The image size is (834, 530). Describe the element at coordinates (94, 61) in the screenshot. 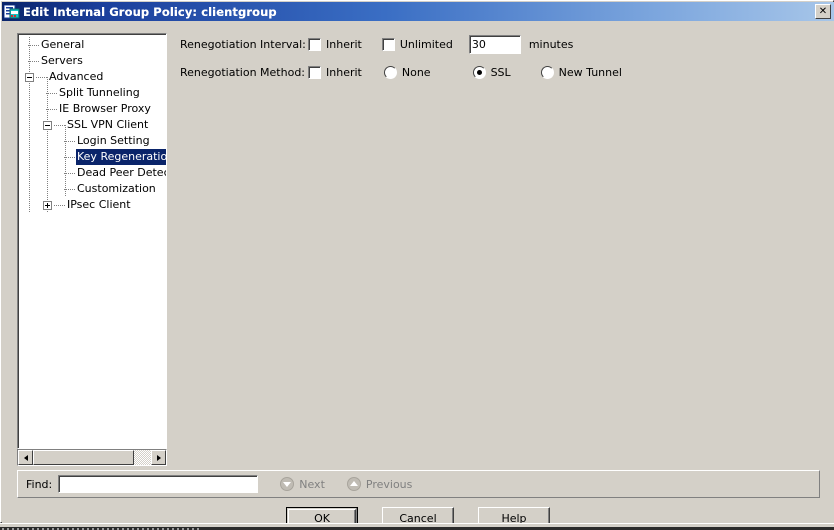

I see `tree-item-servers: Servers` at that location.